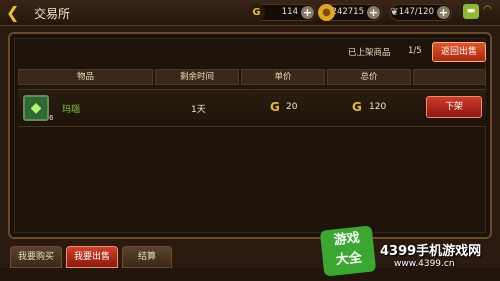  I want to click on column-header-unit-price: 单价, so click(283, 77).